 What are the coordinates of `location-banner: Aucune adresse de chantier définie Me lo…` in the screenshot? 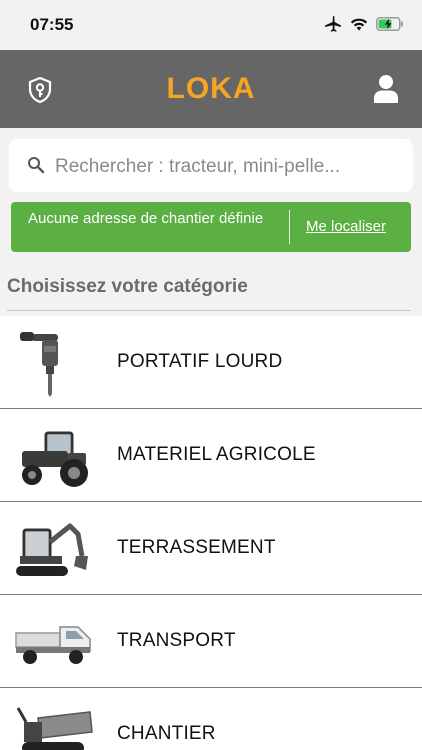 It's located at (211, 227).